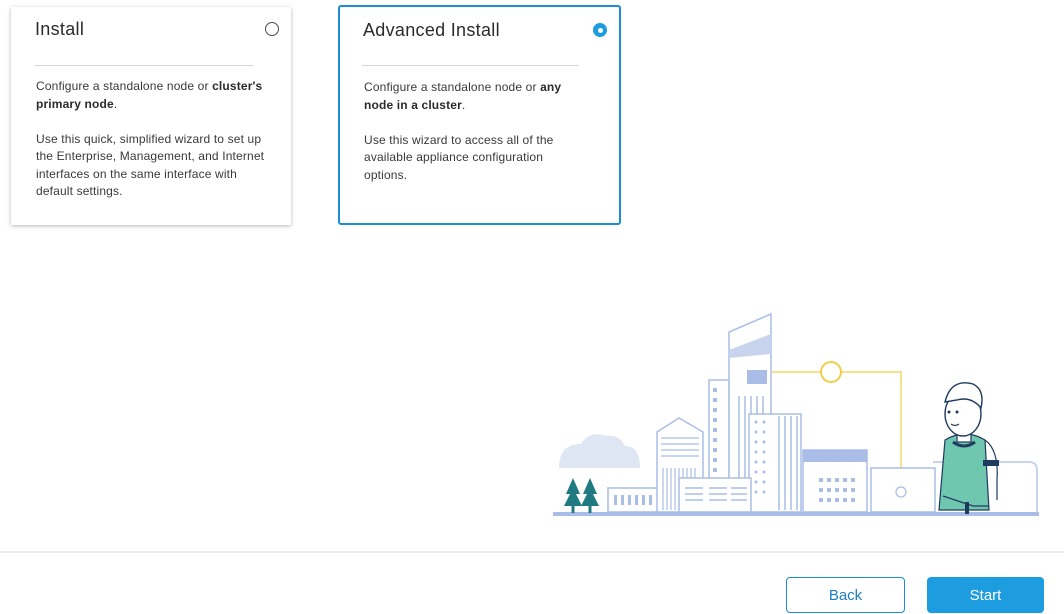  Describe the element at coordinates (450, 87) in the screenshot. I see `advanced-desc-text: Configure a standalone node or` at that location.